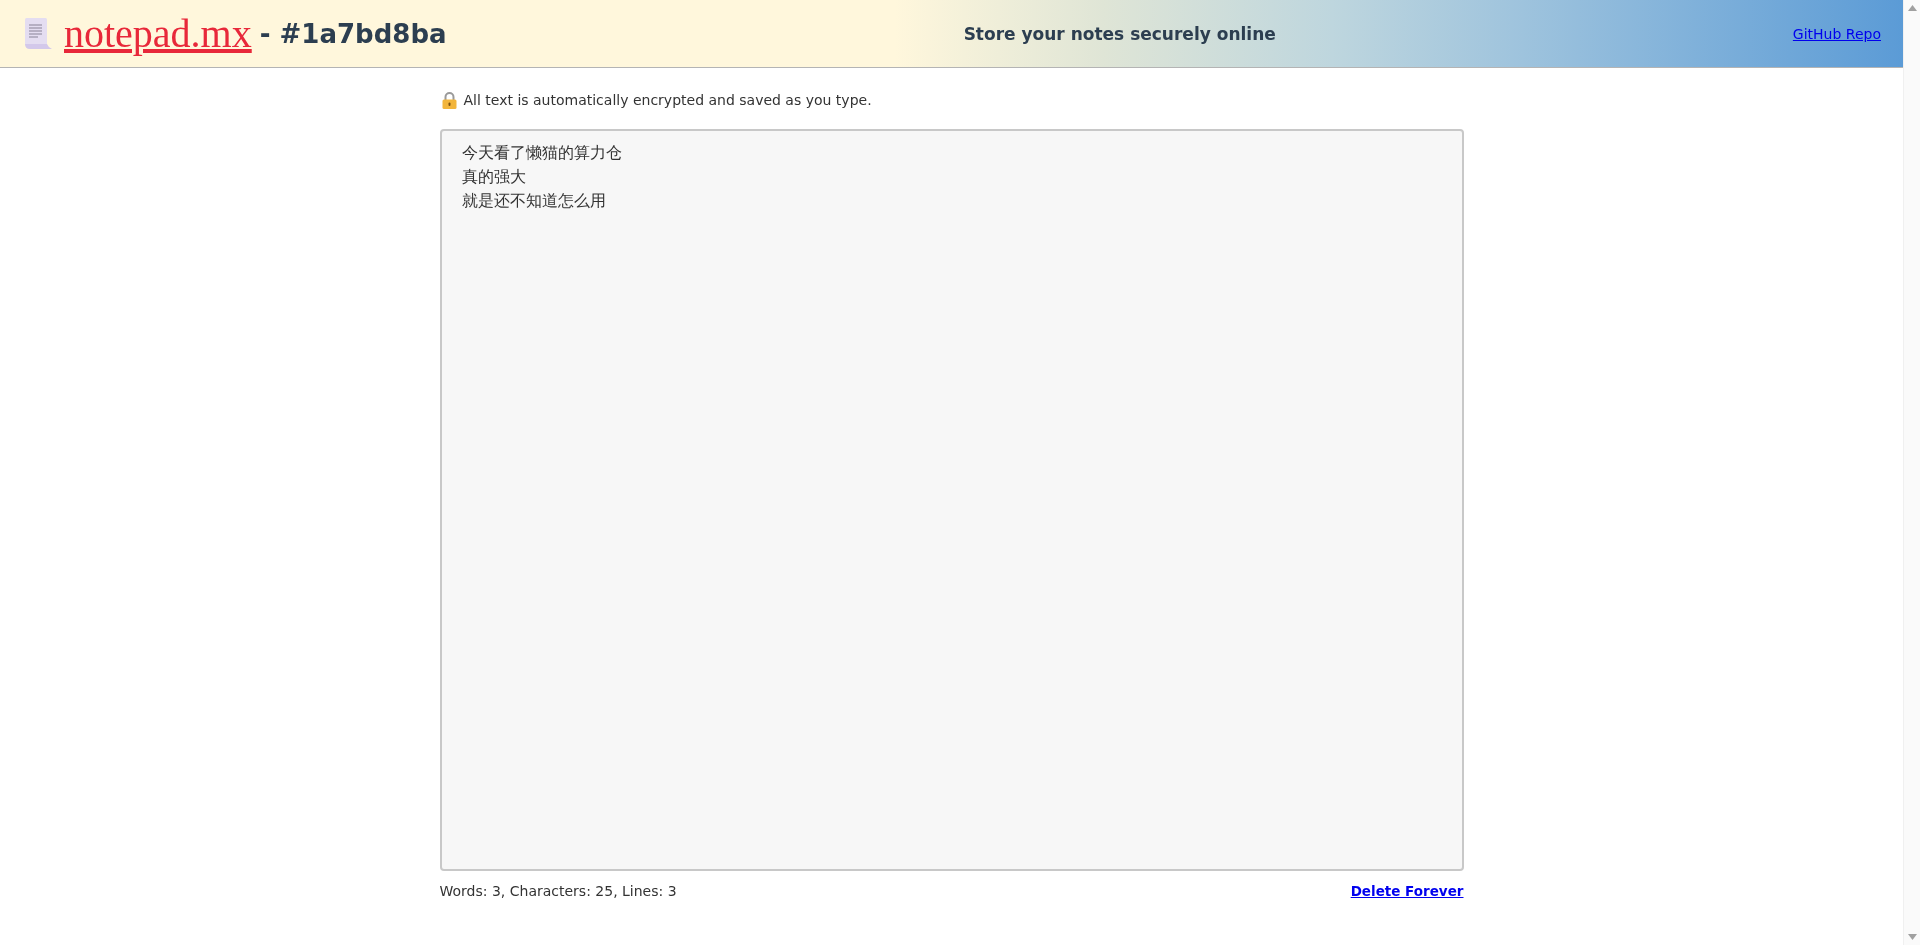 This screenshot has height=945, width=1920. What do you see at coordinates (1912, 937) in the screenshot?
I see `down-arrow-icon` at bounding box center [1912, 937].